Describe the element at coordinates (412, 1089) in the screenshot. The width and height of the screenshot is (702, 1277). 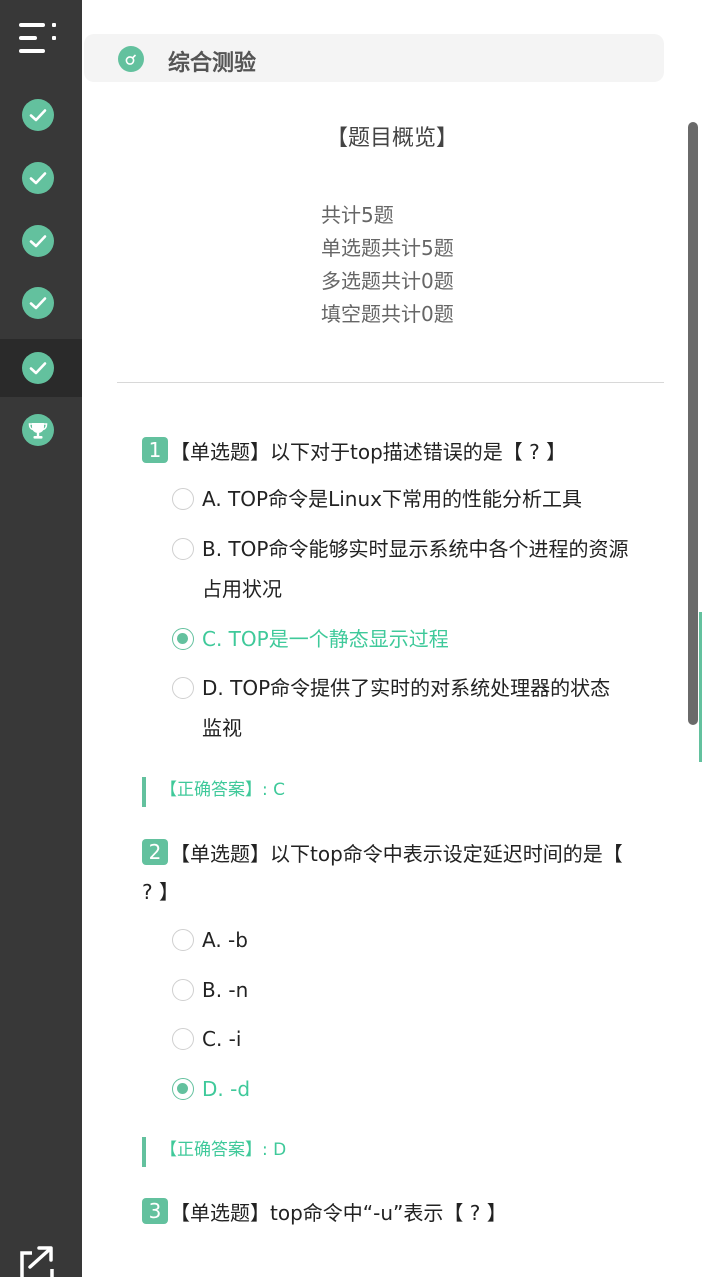
I see `question-2-option-d: D. -d` at that location.